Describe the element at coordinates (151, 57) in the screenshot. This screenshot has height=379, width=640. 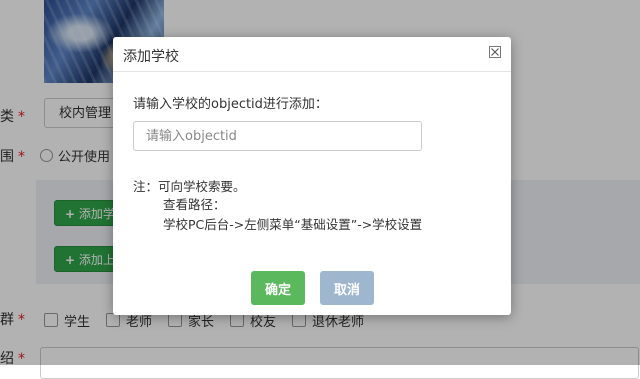
I see `dialog-title: 添加学校` at that location.